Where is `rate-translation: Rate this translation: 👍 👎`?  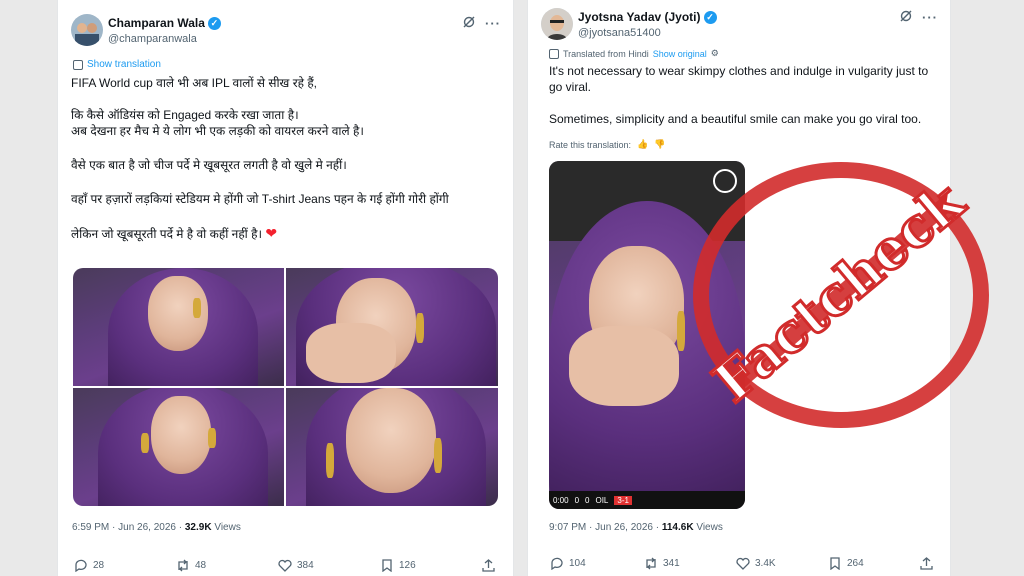
rate-translation: Rate this translation: 👍 👎 is located at coordinates (607, 144).